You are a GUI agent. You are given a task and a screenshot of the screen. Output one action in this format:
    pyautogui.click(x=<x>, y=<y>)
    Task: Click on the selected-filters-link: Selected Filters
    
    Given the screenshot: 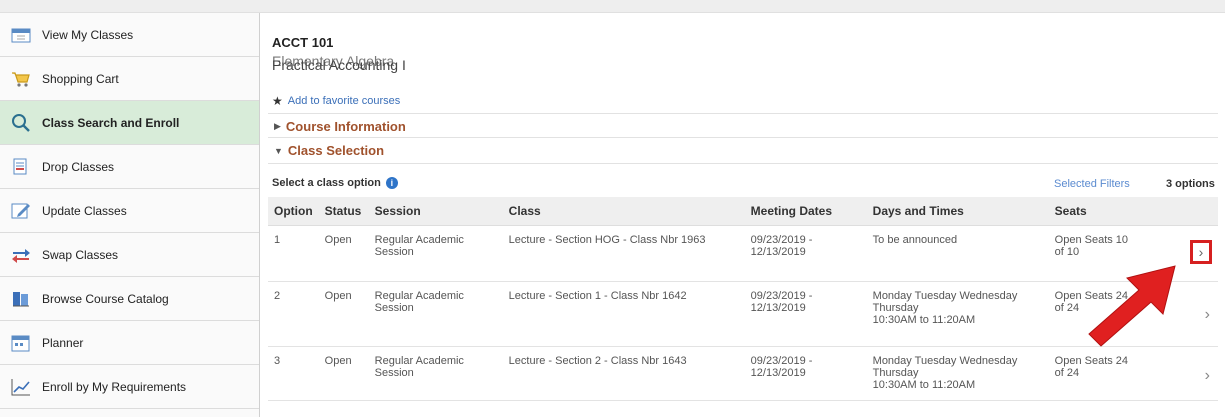 What is the action you would take?
    pyautogui.click(x=1092, y=184)
    